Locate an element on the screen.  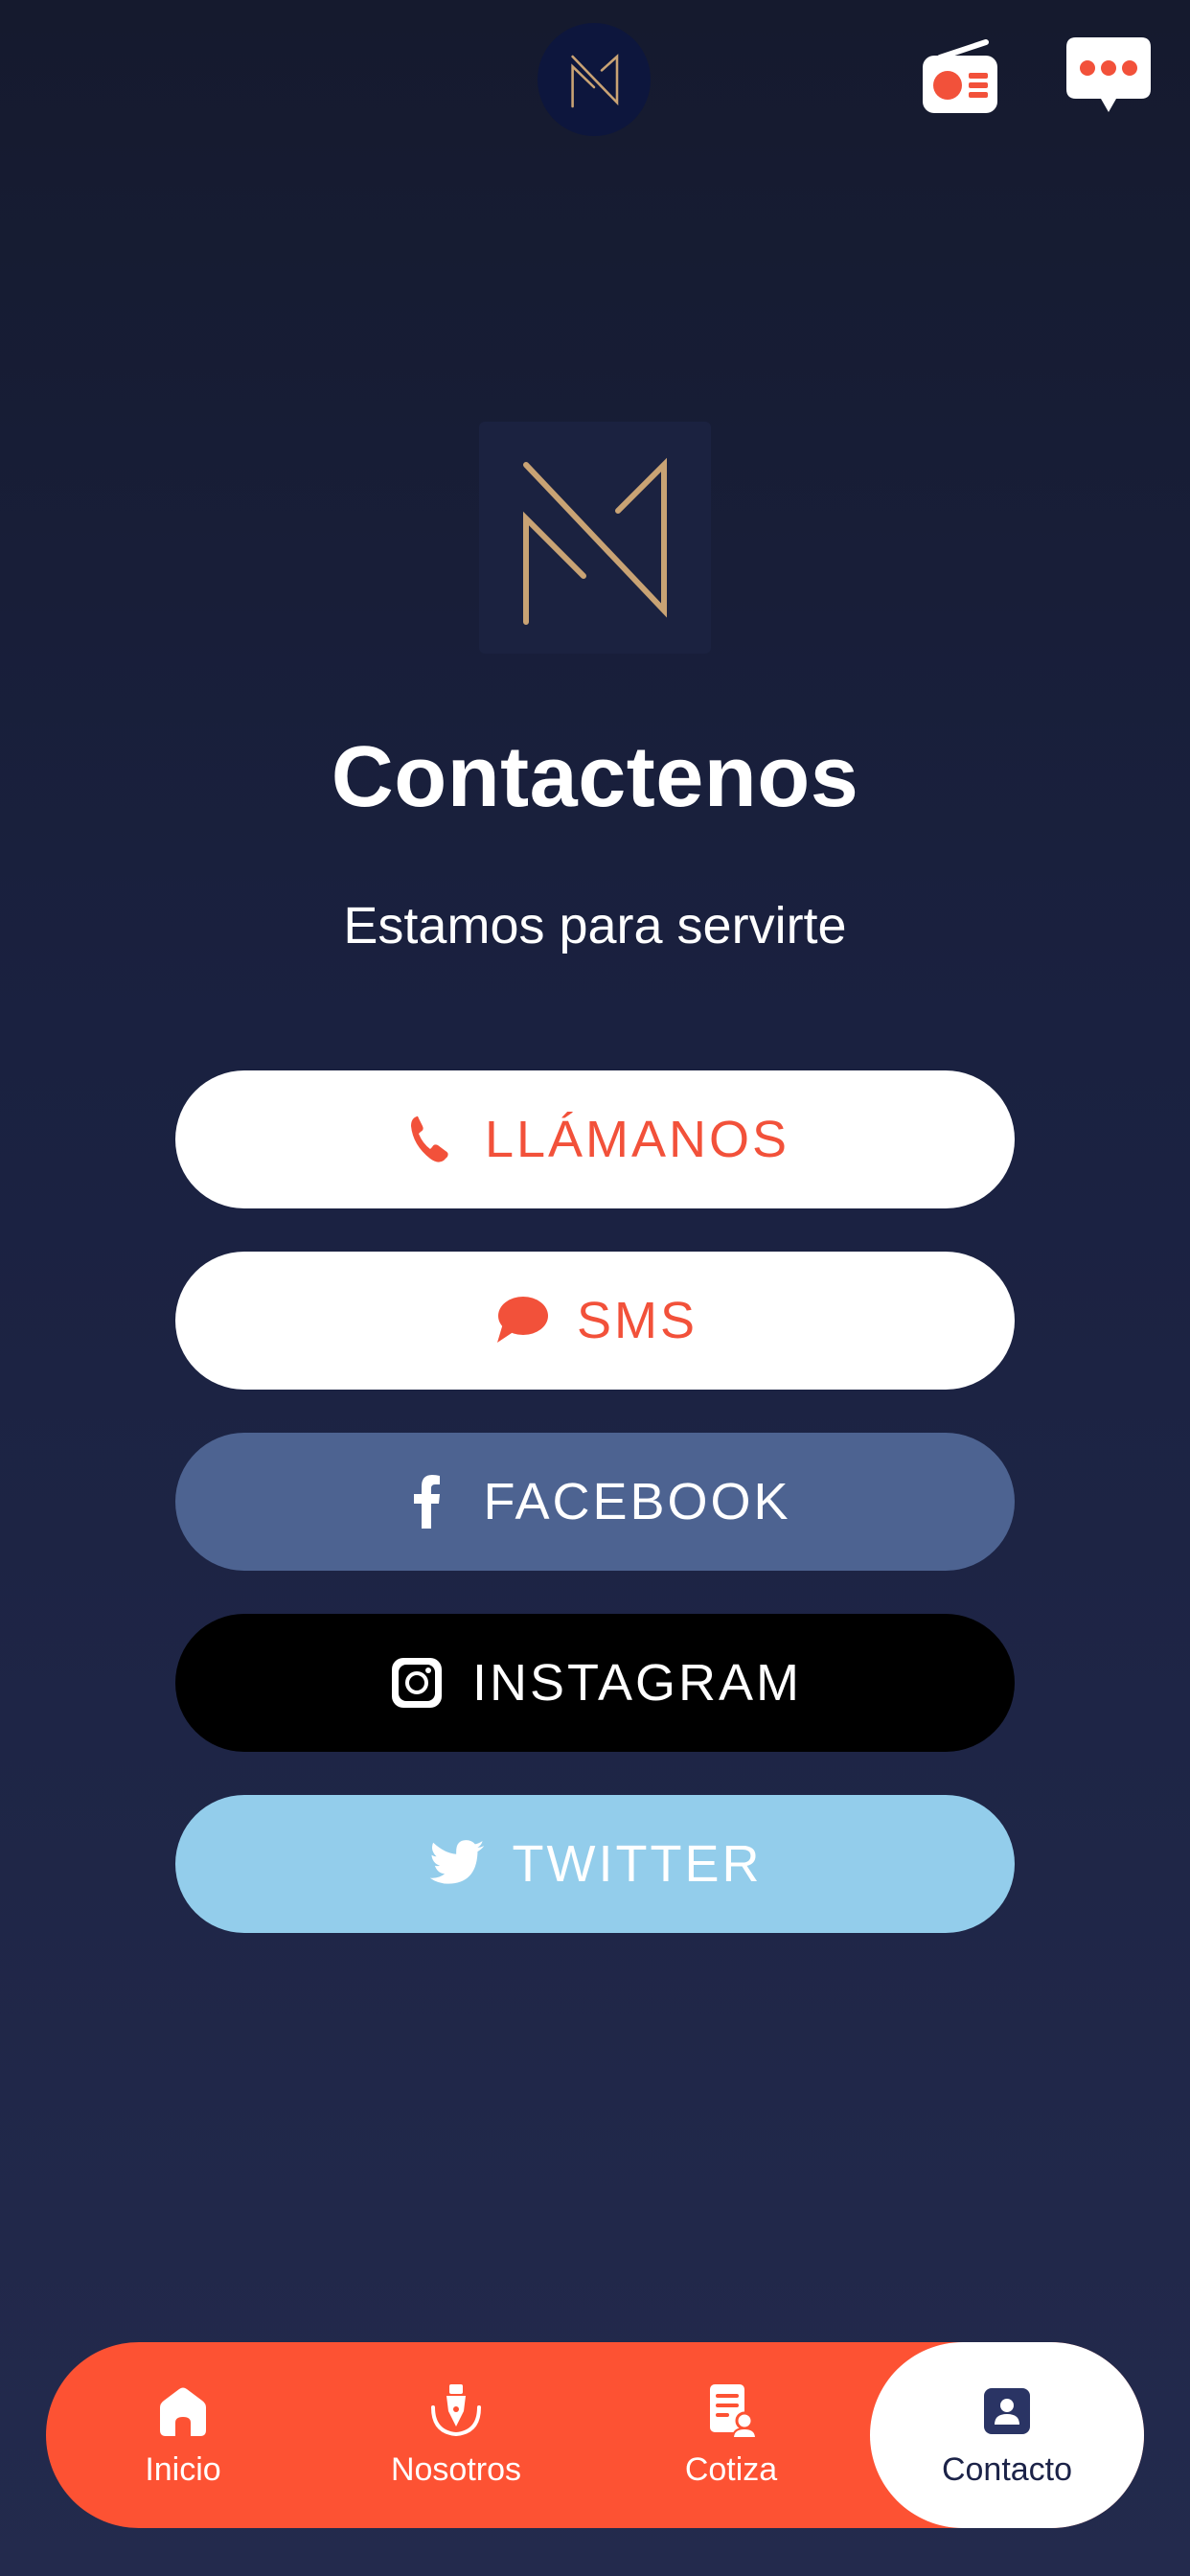
instagram-icon is located at coordinates (417, 1683).